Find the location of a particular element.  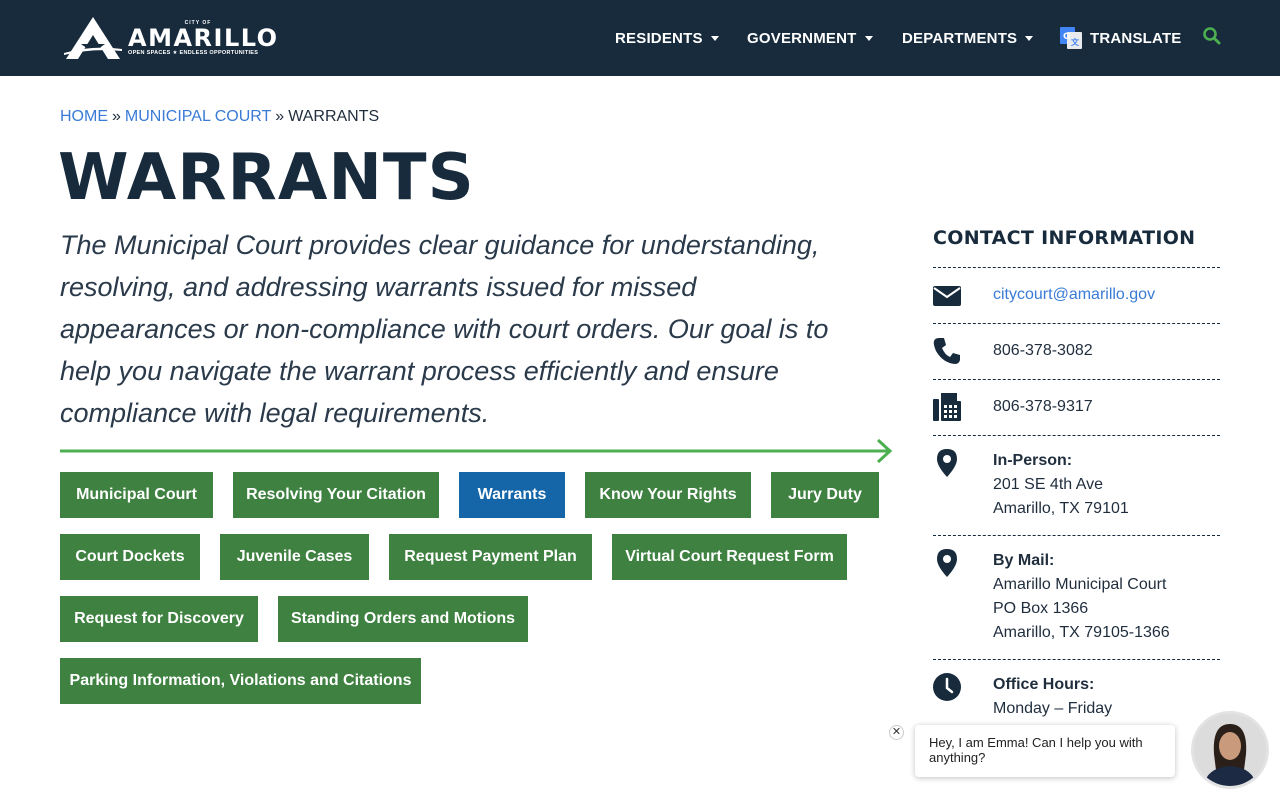

breadcrumb-municipal-court-link: MUNICIPAL COURT is located at coordinates (198, 116).